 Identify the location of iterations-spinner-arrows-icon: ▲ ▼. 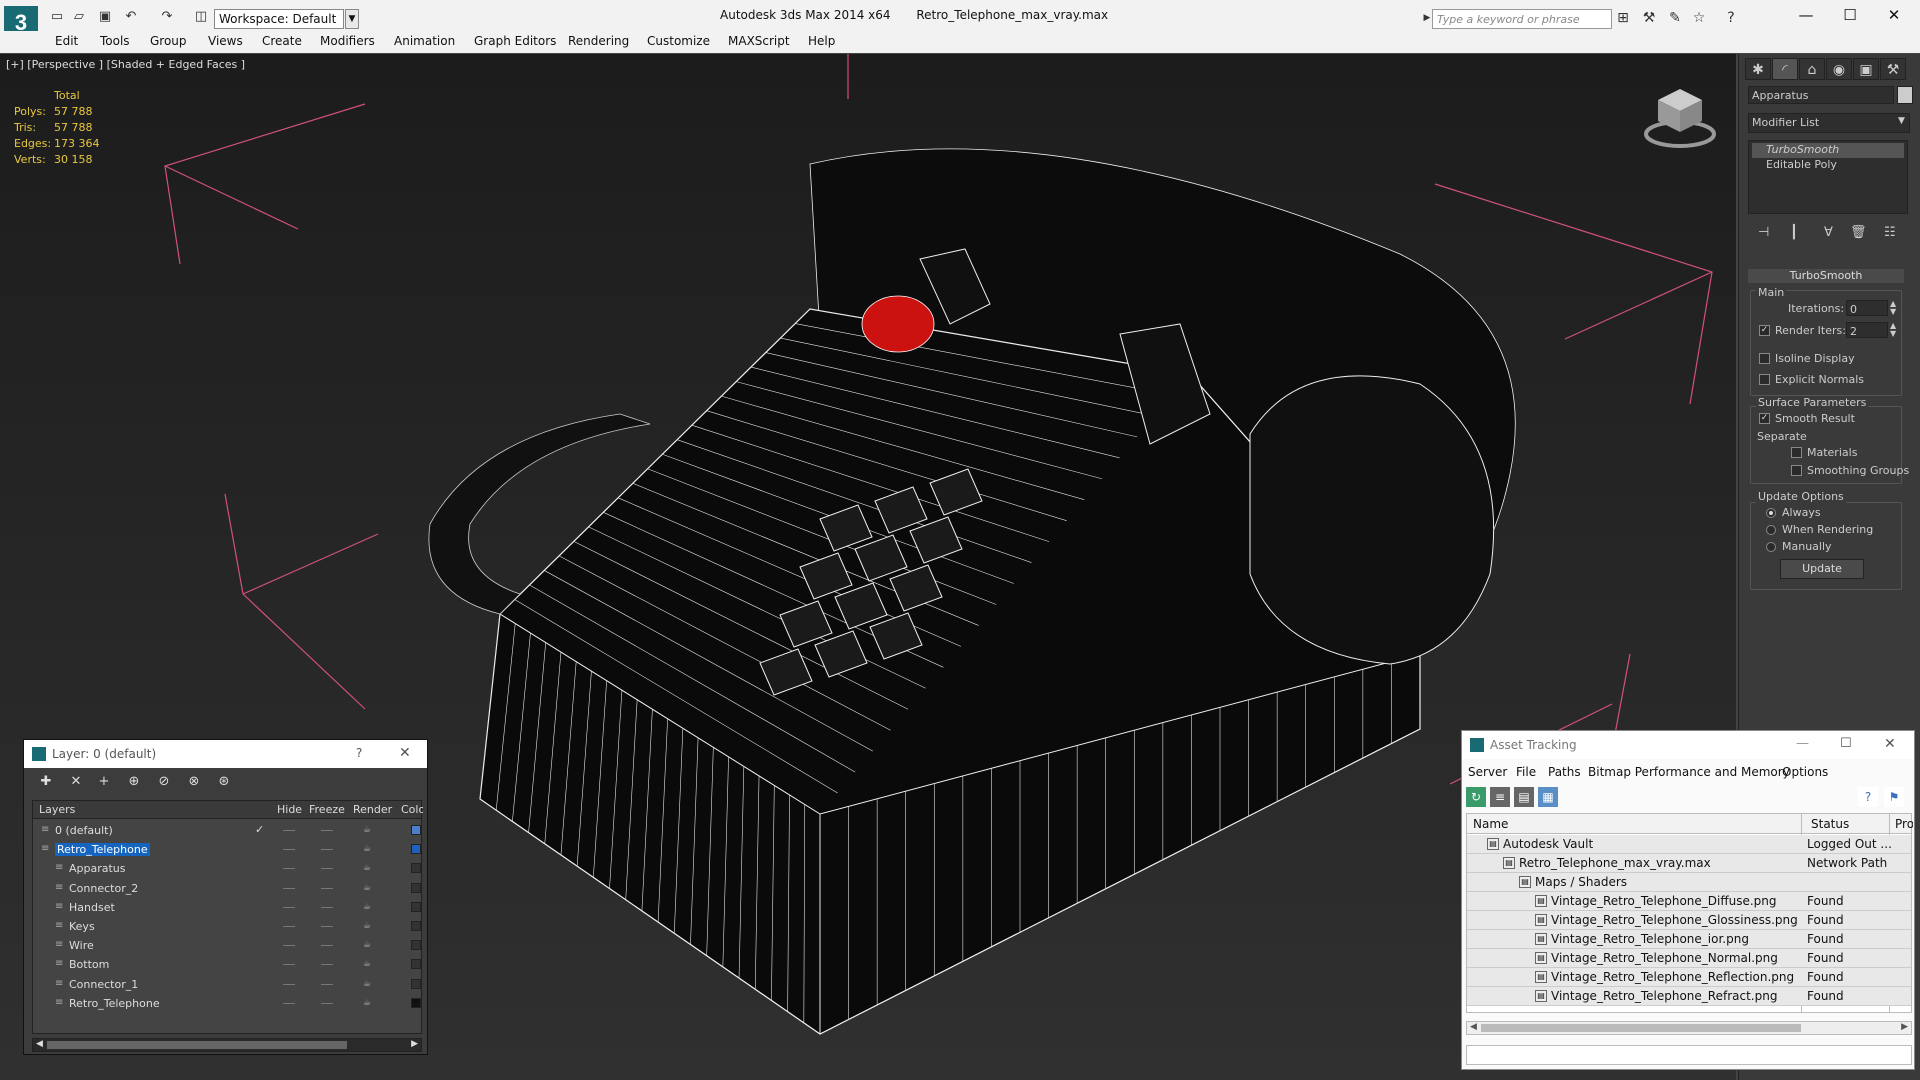
(1893, 308).